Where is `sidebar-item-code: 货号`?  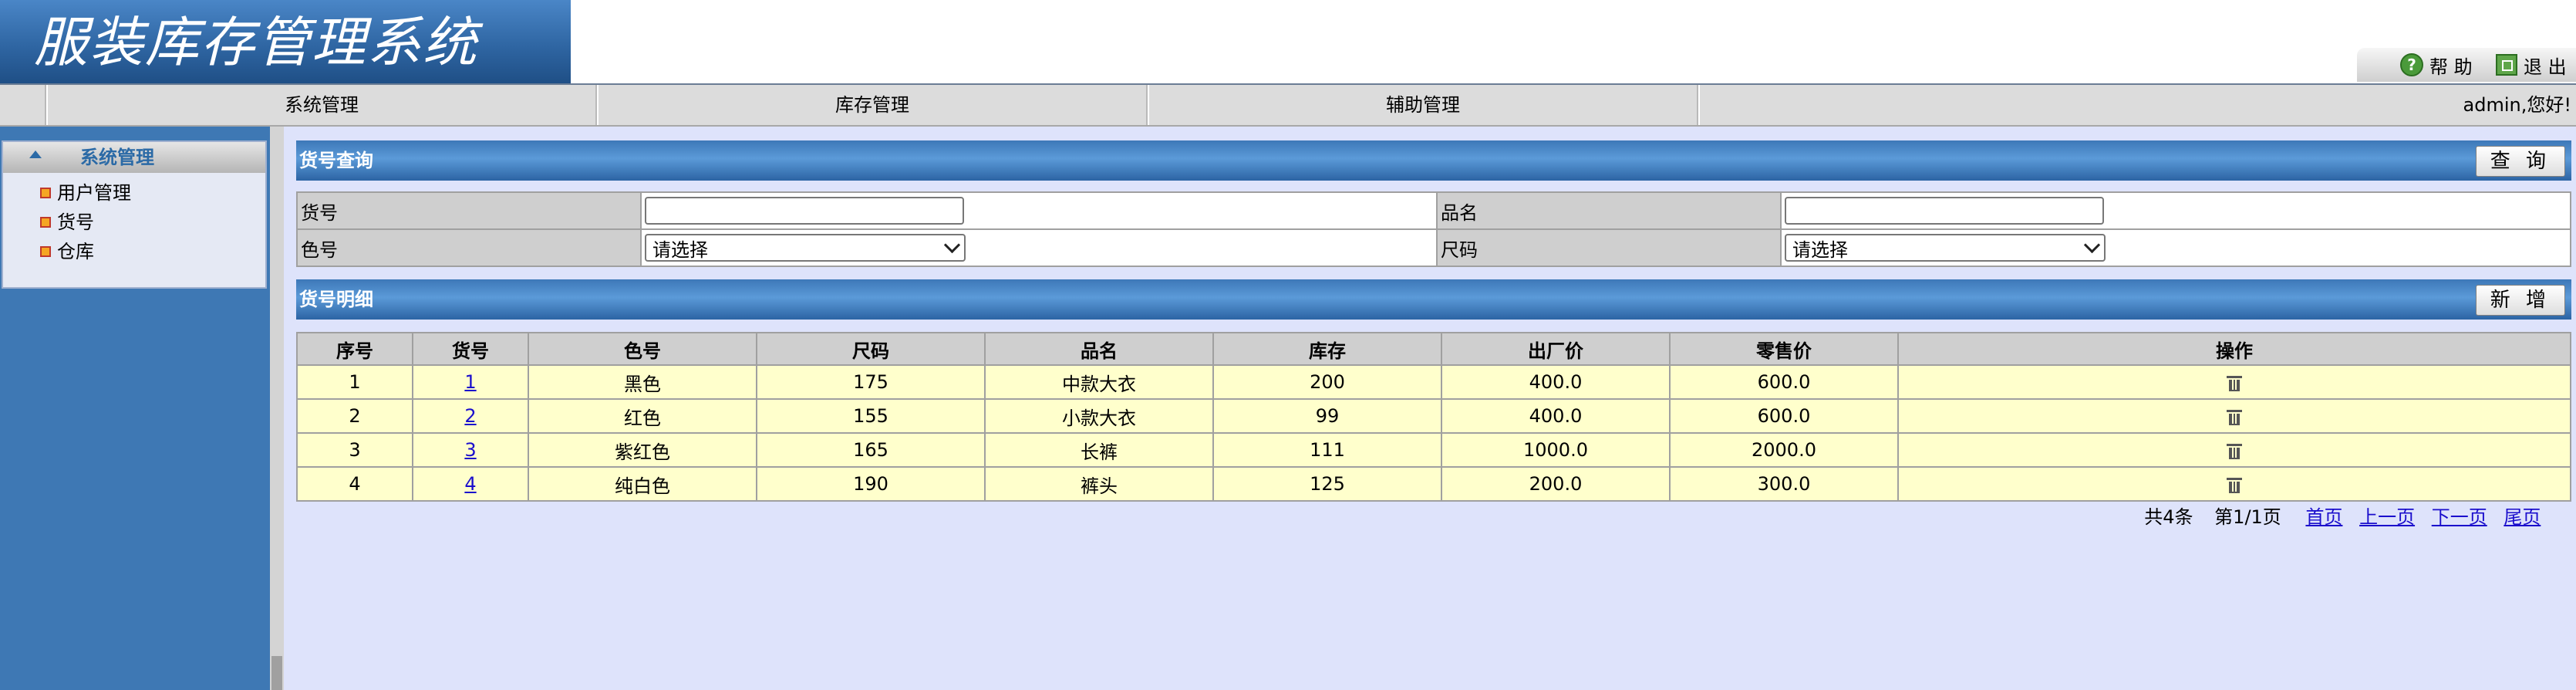
sidebar-item-code: 货号 is located at coordinates (67, 222).